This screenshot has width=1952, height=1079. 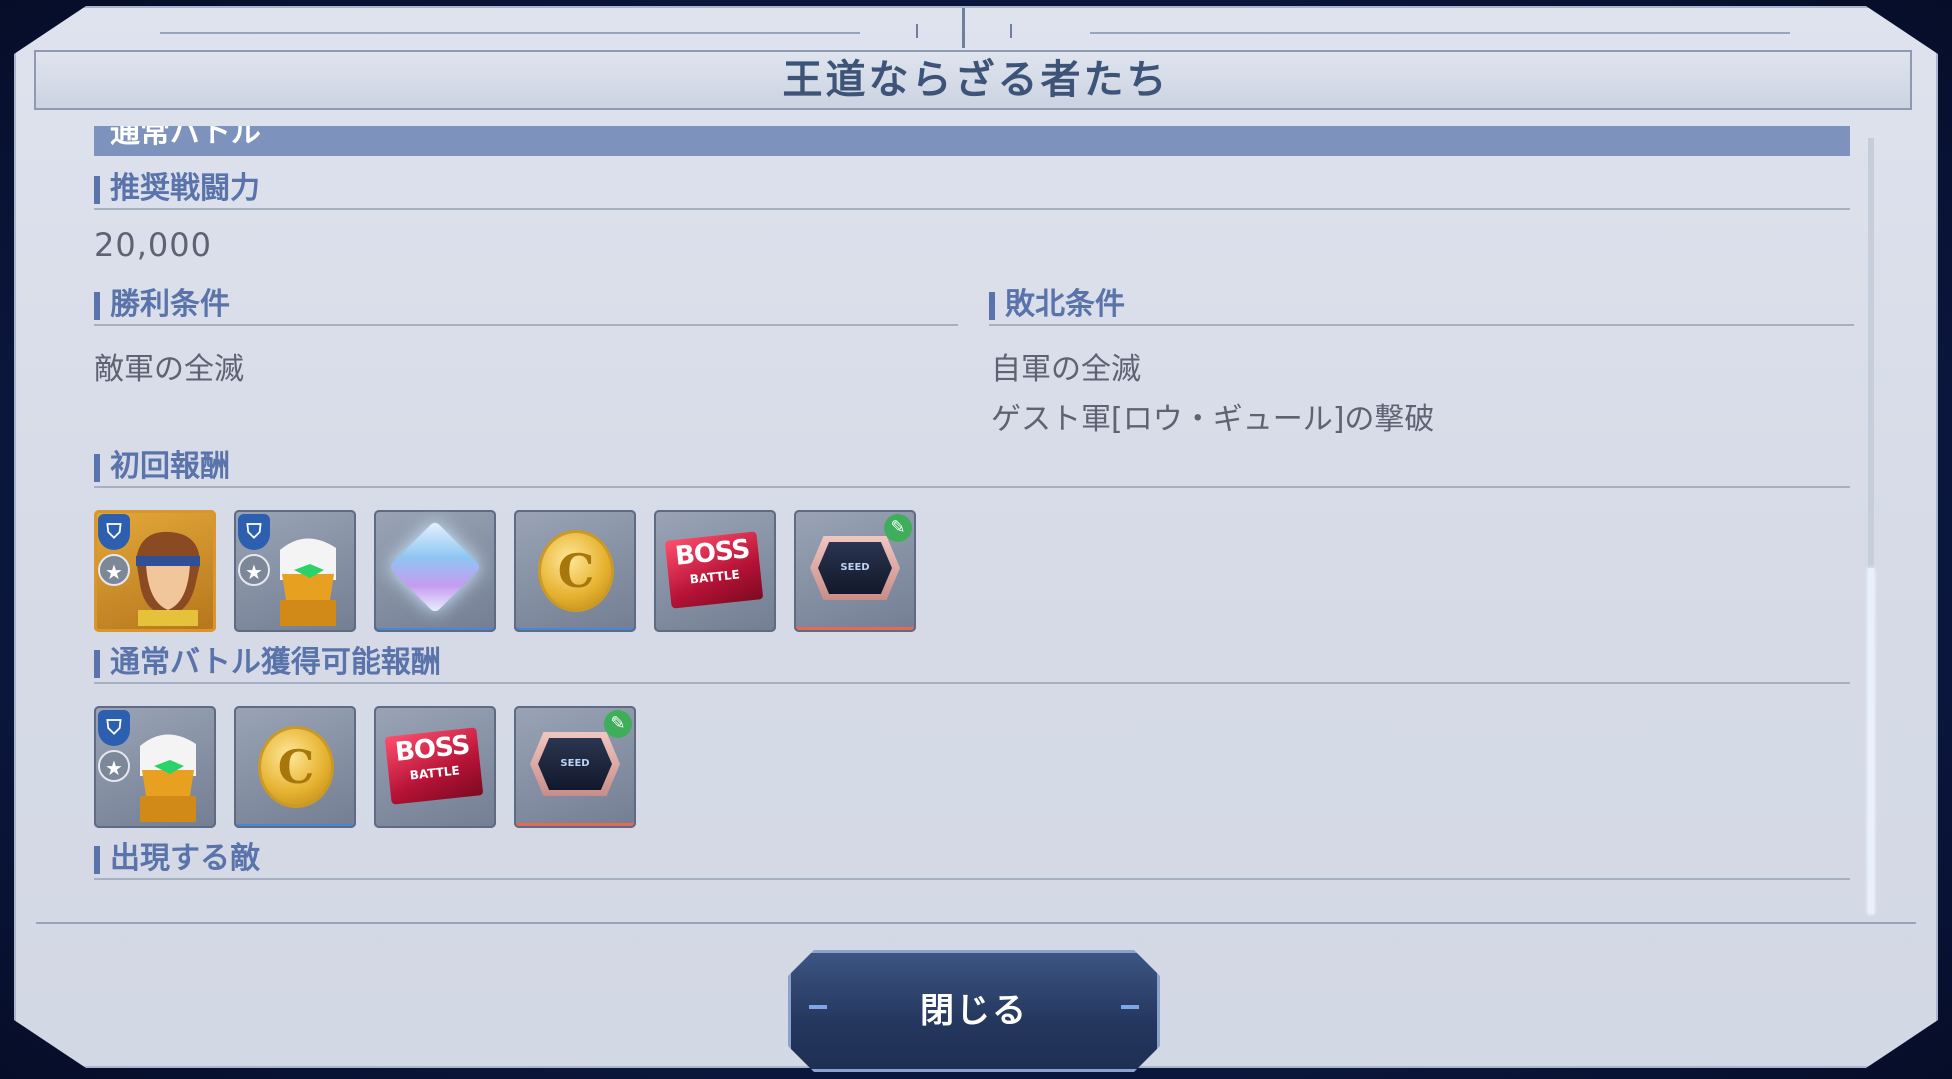 I want to click on section-first-reward: 初回報酬, so click(x=972, y=467).